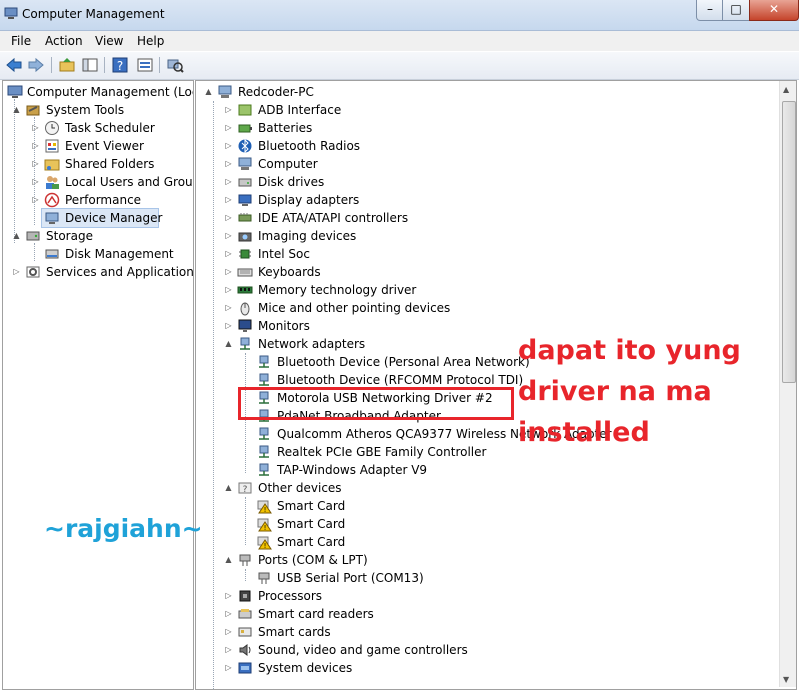  What do you see at coordinates (486, 164) in the screenshot?
I see `device-item-computer: ▷ Computer` at bounding box center [486, 164].